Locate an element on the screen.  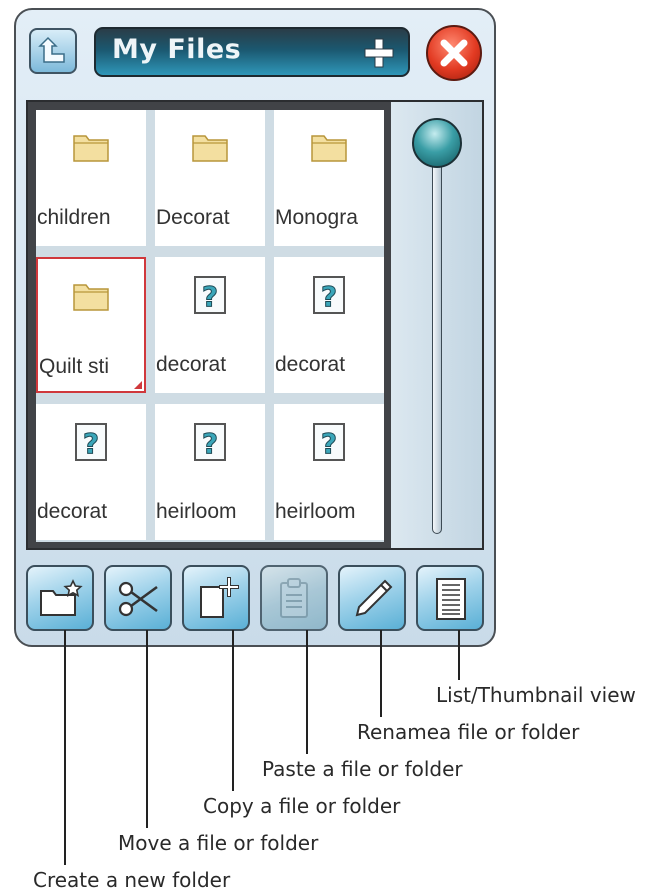
scroll-panel is located at coordinates (436, 325).